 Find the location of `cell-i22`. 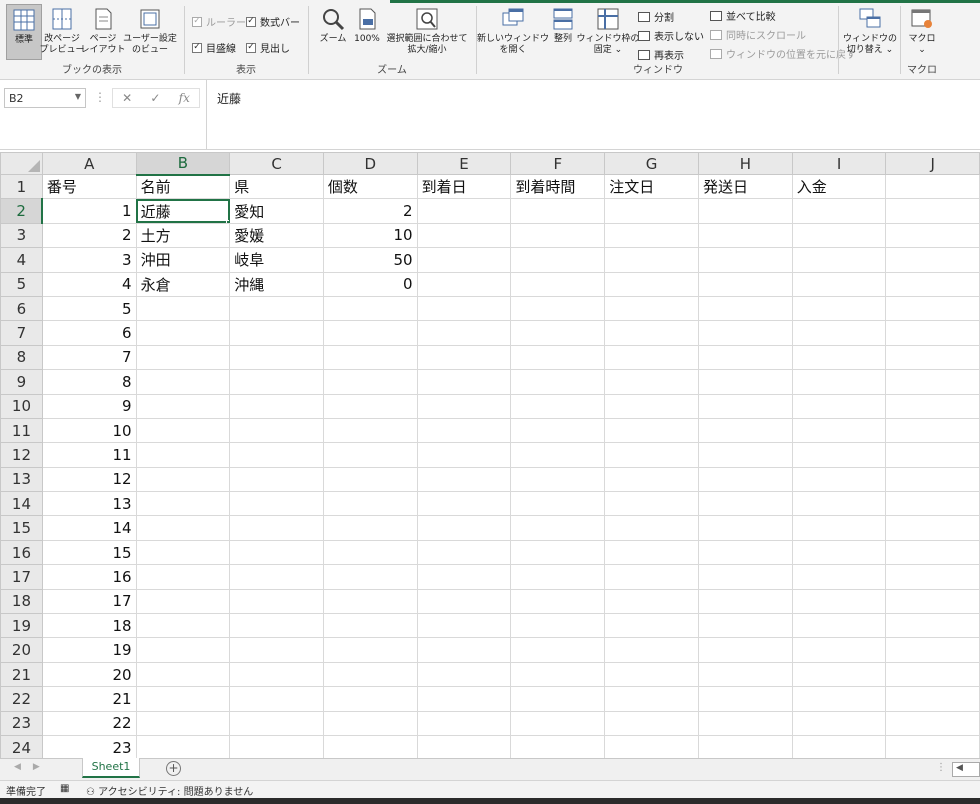

cell-i22 is located at coordinates (839, 699).